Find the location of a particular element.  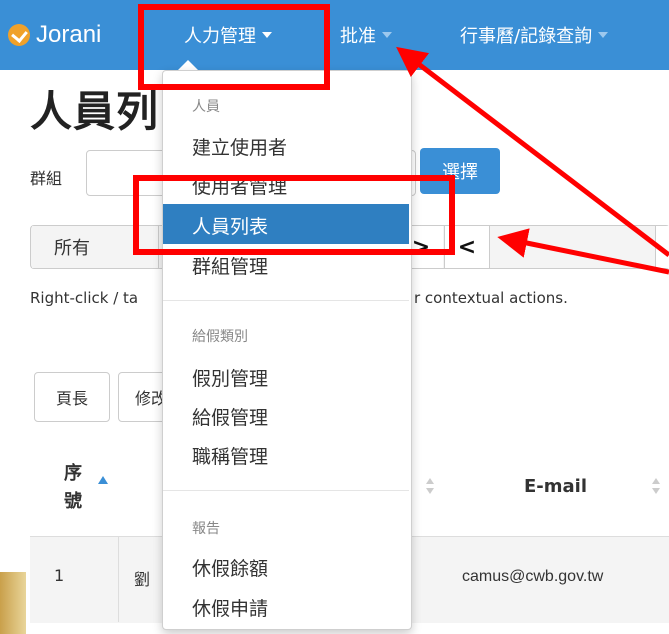

brand: Jorani is located at coordinates (54, 35).